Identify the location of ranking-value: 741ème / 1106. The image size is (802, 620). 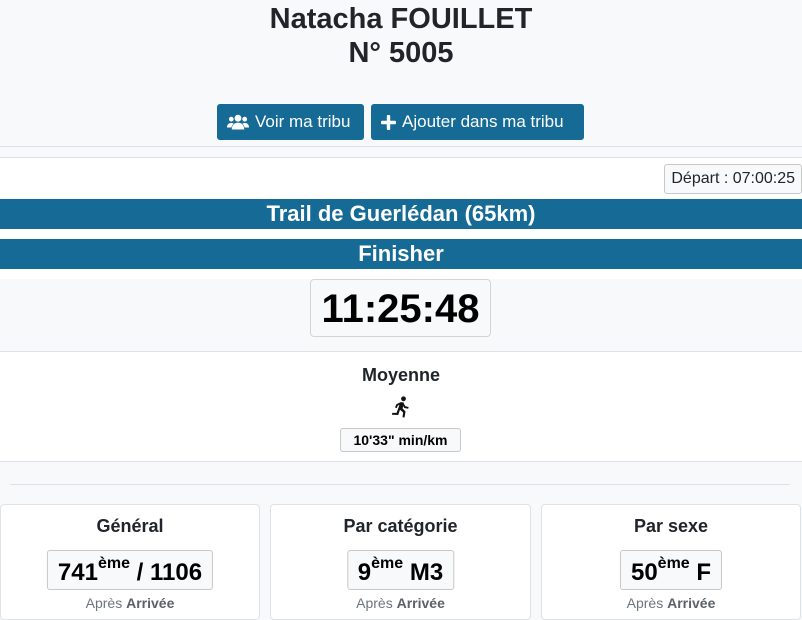
(130, 570).